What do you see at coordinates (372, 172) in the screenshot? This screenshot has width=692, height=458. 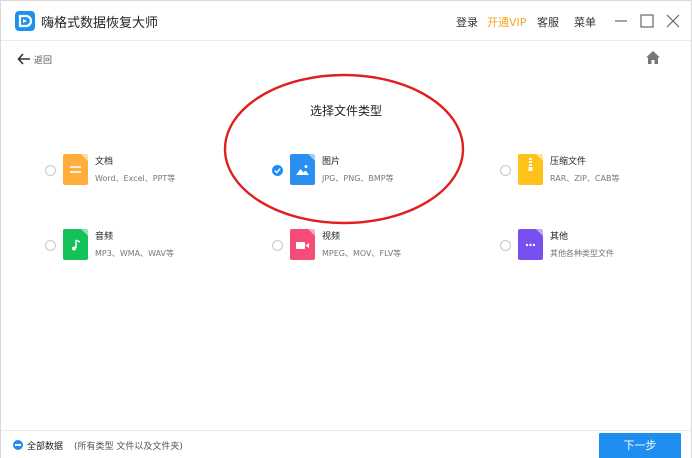 I see `option-images: 图片 JPG、PNG、BMP等` at bounding box center [372, 172].